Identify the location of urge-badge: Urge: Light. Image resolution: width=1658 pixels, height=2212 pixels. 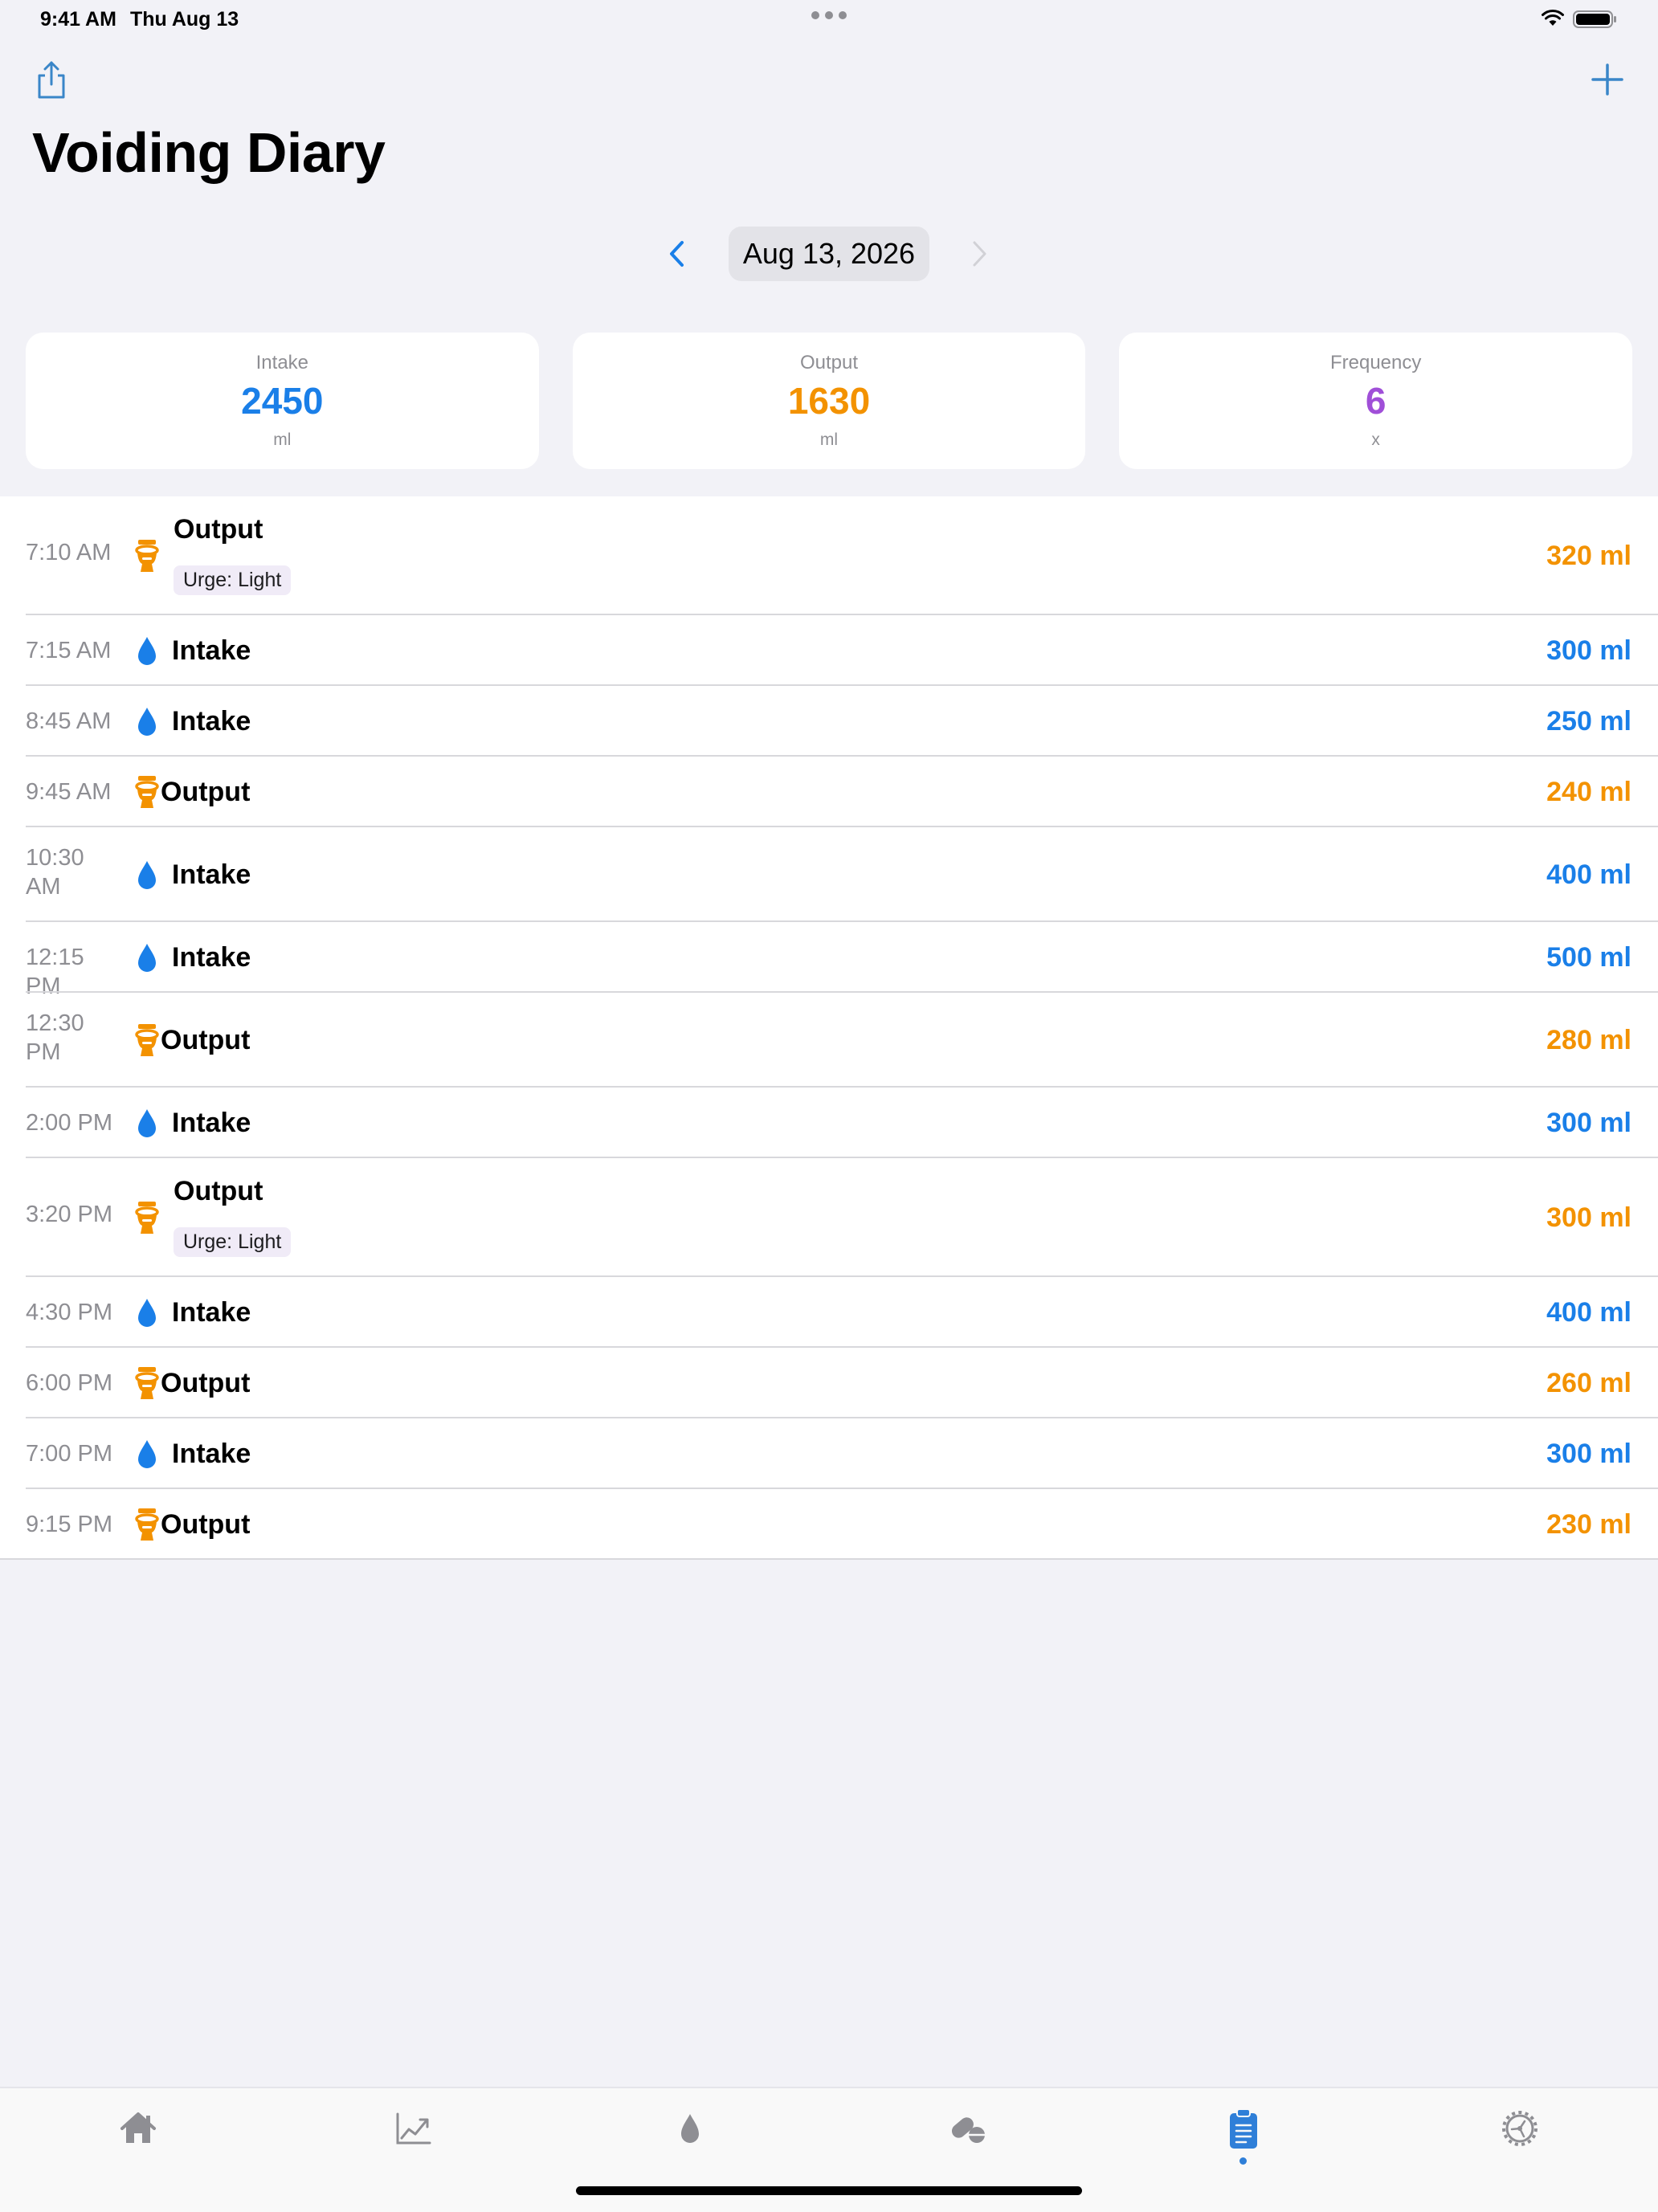
(233, 580).